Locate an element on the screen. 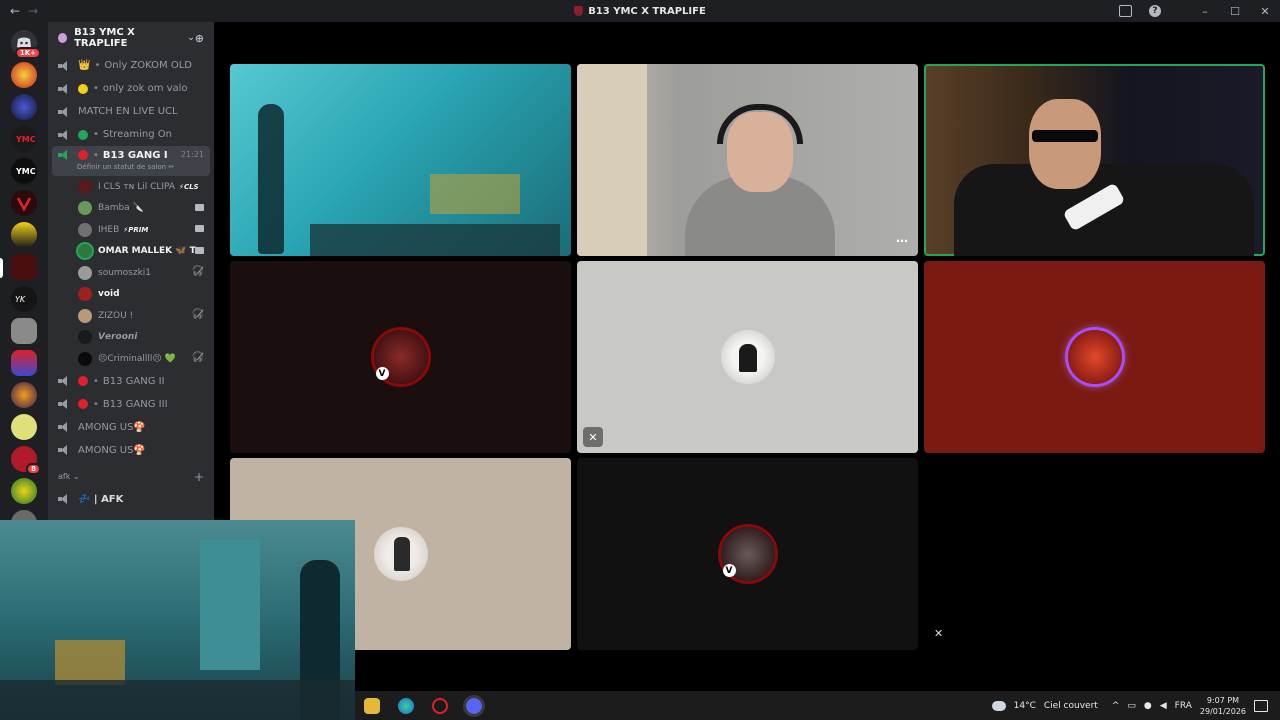 This screenshot has width=1280, height=720. voice-channel: • B13 GANG II is located at coordinates (131, 381).